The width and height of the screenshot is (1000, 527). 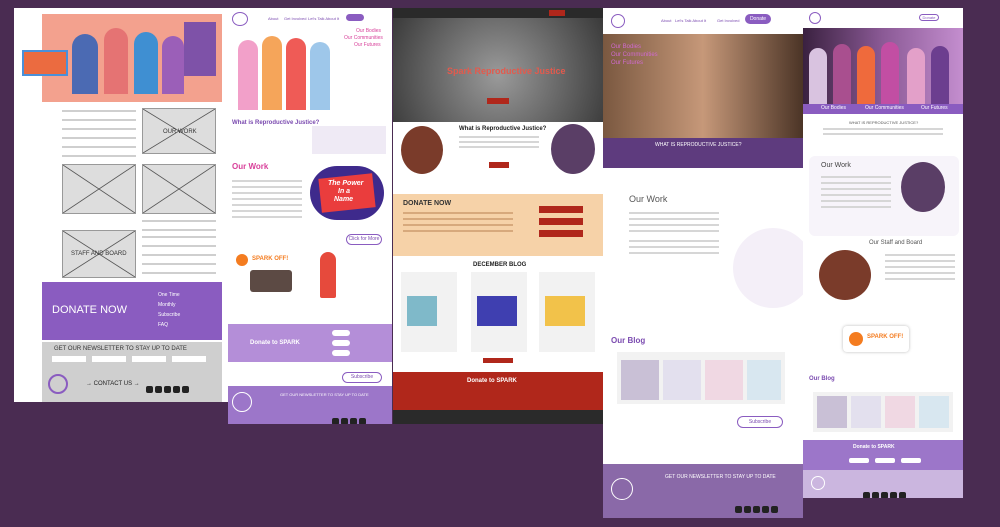 What do you see at coordinates (768, 268) in the screenshot?
I see `decorative-circle` at bounding box center [768, 268].